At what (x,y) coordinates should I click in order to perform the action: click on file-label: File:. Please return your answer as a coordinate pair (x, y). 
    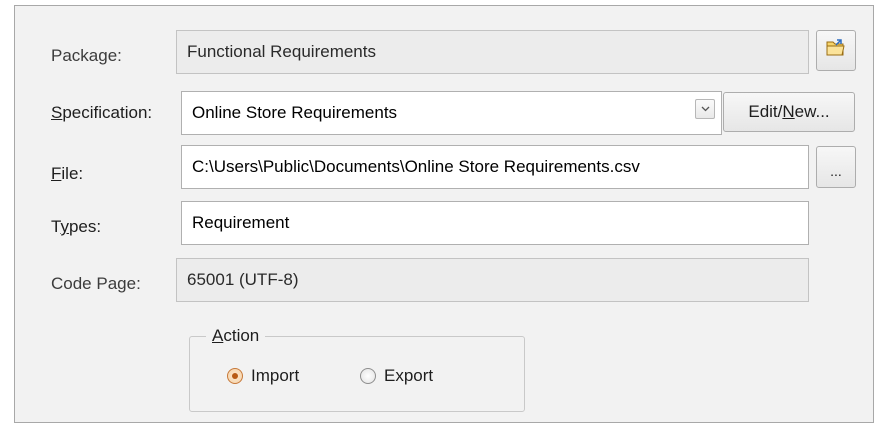
    Looking at the image, I should click on (67, 174).